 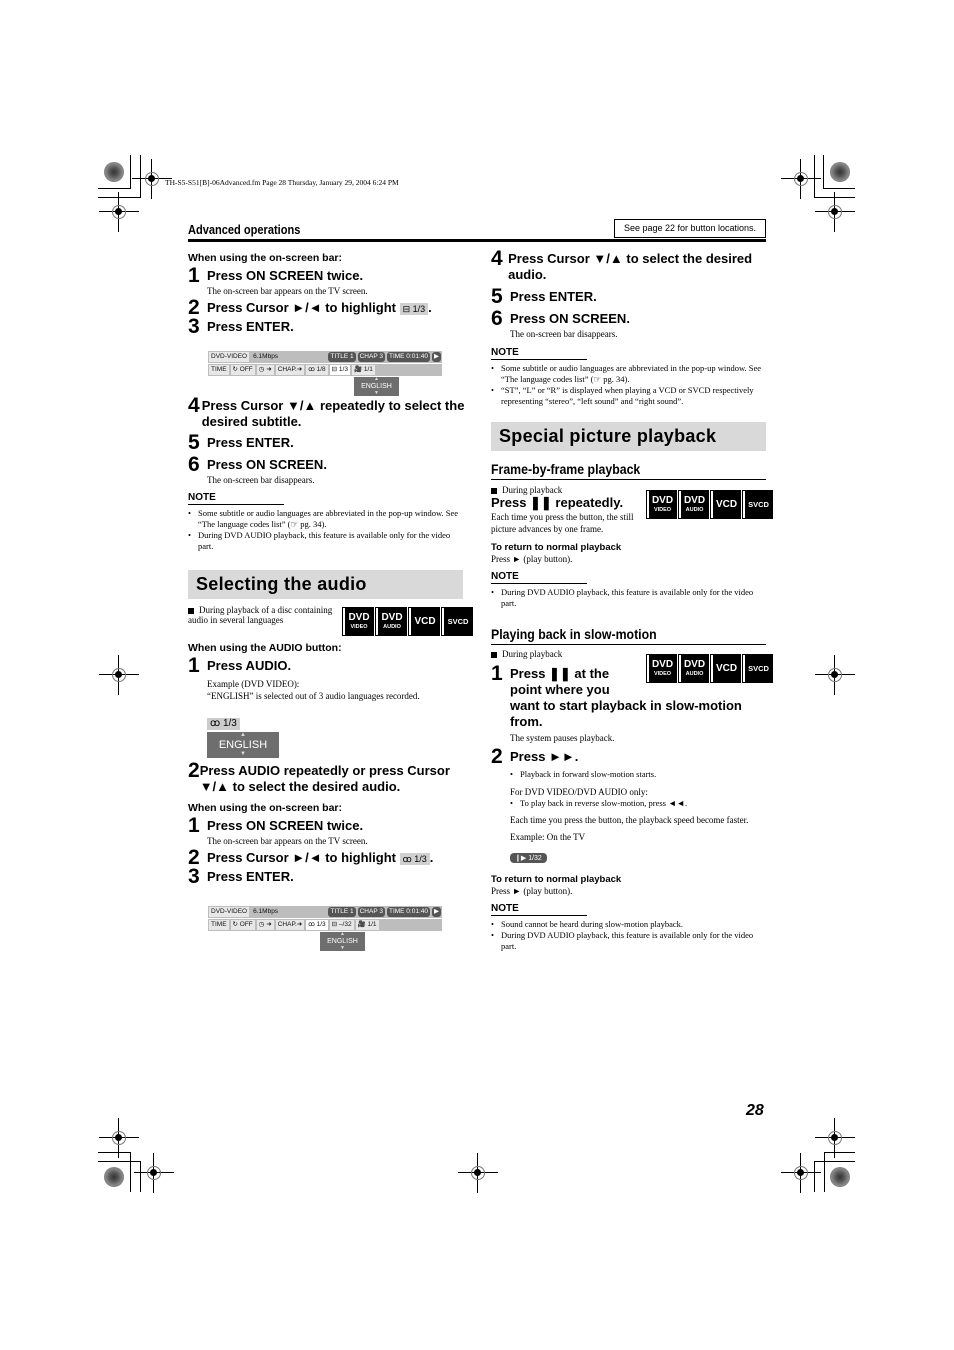 I want to click on audio-popup: ▲ ENGLISH ▼, so click(x=243, y=745).